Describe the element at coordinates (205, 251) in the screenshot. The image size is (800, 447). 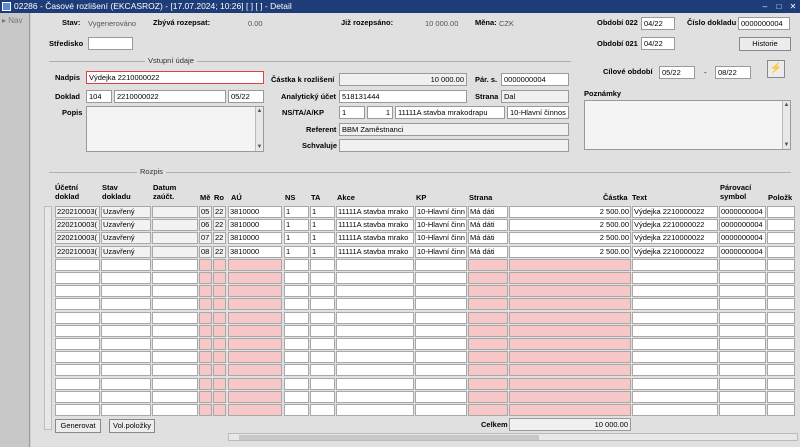
I see `grid-cell-me: 08` at that location.